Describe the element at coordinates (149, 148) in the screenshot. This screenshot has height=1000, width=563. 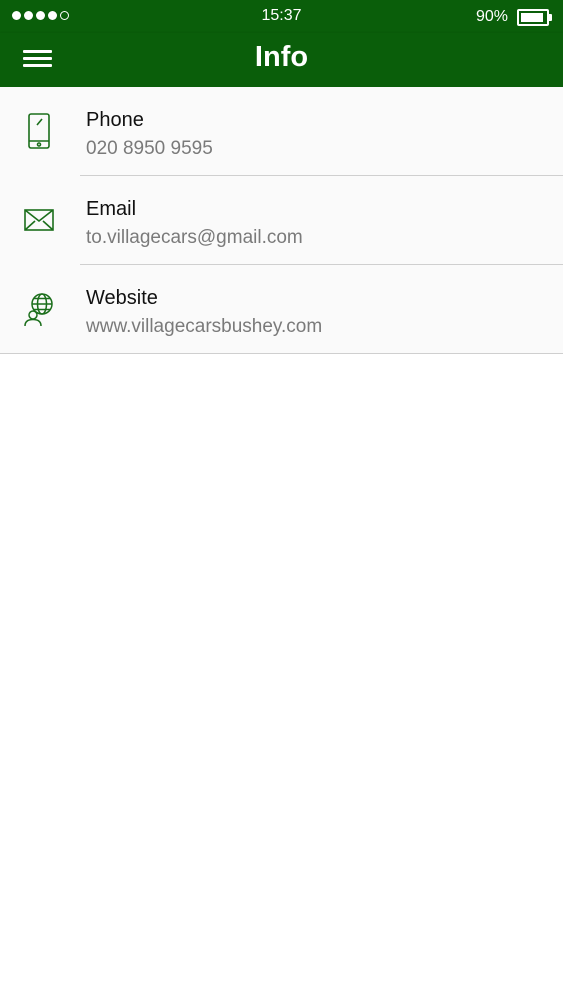
I see `phone-number: 020 8950 9595` at that location.